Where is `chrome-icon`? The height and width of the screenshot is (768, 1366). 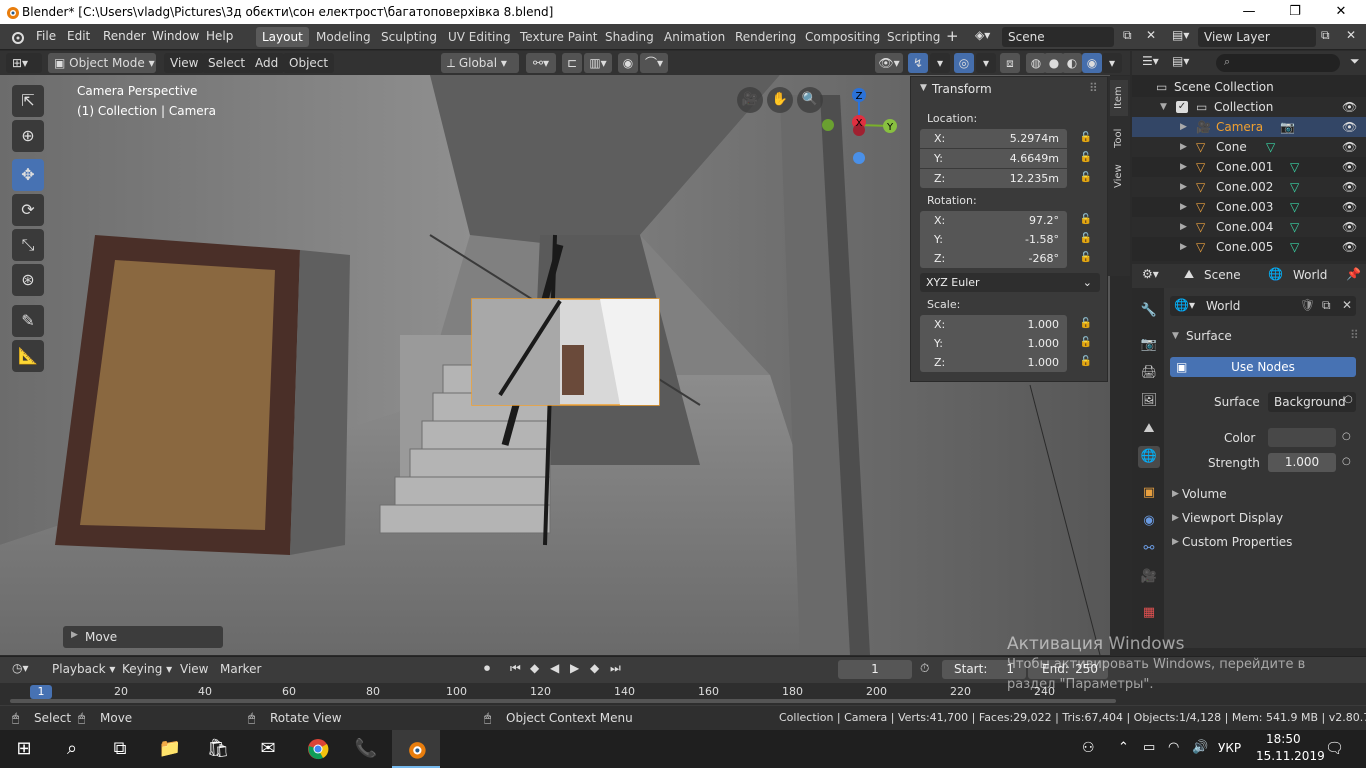 chrome-icon is located at coordinates (318, 749).